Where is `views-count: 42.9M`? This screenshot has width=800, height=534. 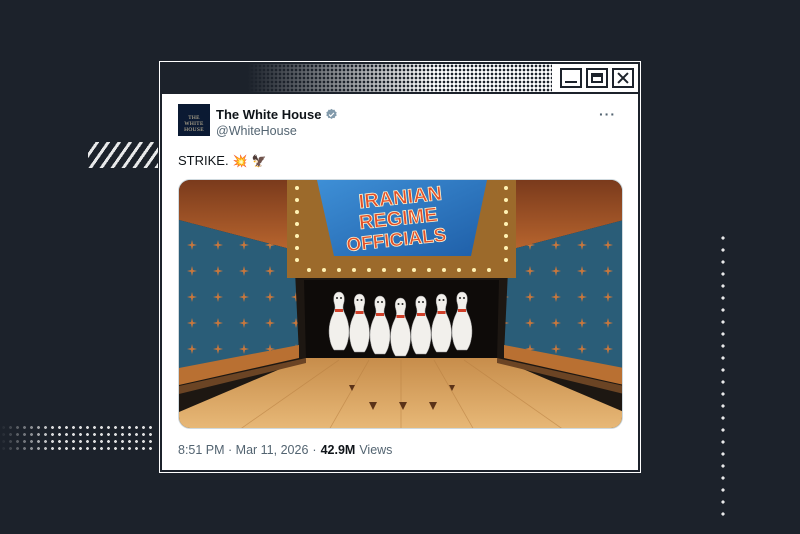
views-count: 42.9M is located at coordinates (338, 450).